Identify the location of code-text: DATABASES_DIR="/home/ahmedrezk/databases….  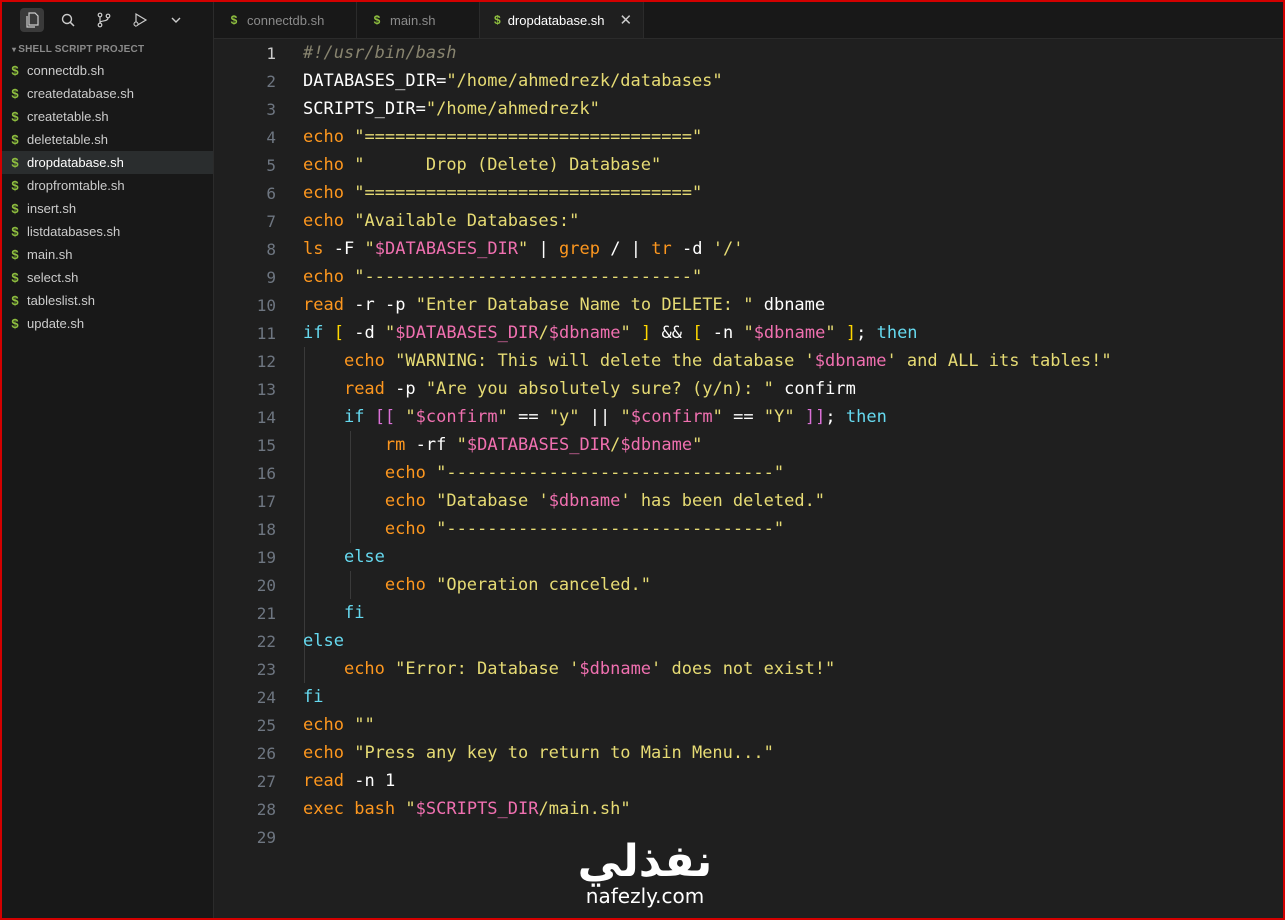
(513, 81).